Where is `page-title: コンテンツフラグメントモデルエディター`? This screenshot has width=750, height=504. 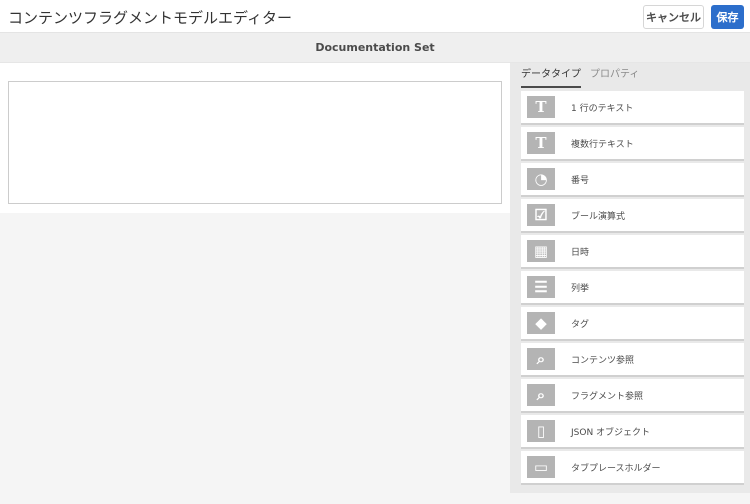
page-title: コンテンツフラグメントモデルエディター is located at coordinates (150, 18).